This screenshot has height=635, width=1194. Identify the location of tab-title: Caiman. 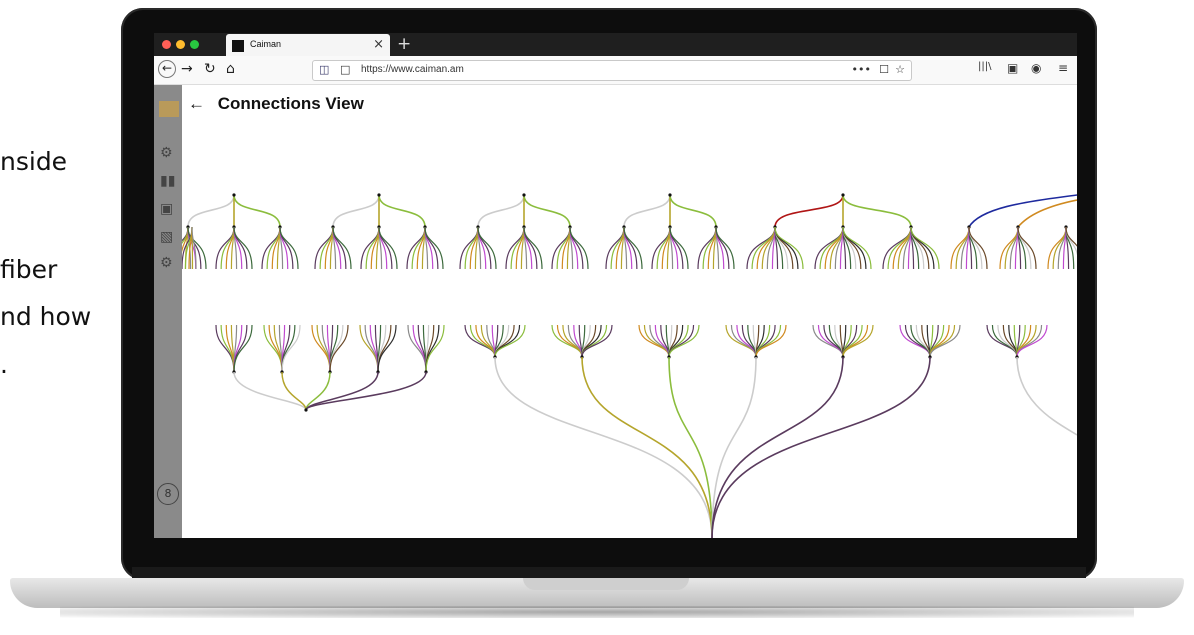
(266, 44).